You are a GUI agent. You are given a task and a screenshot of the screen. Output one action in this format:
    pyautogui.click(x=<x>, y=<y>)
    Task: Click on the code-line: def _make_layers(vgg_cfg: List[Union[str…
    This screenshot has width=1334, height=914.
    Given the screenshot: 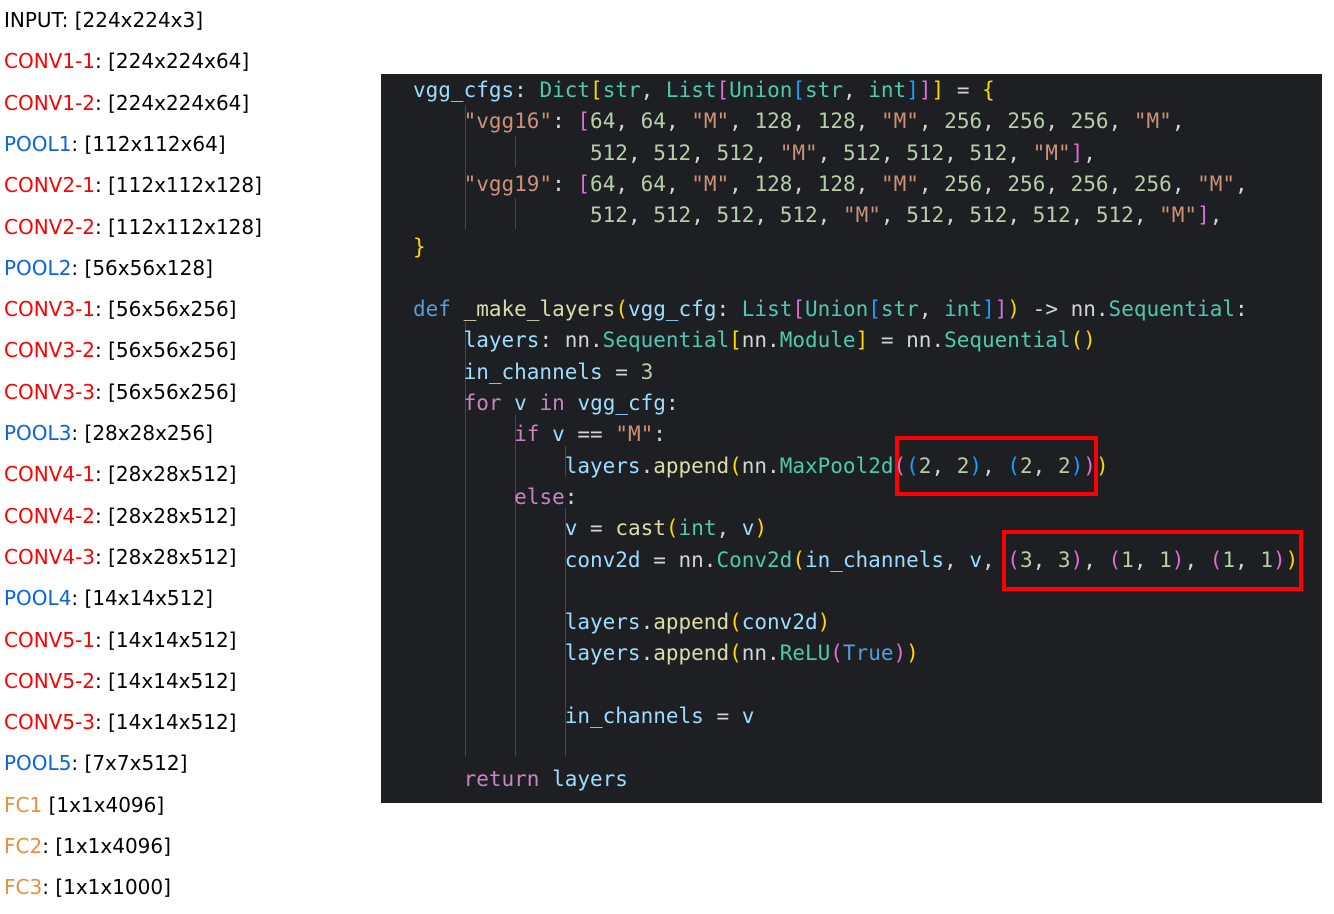 What is the action you would take?
    pyautogui.click(x=830, y=309)
    